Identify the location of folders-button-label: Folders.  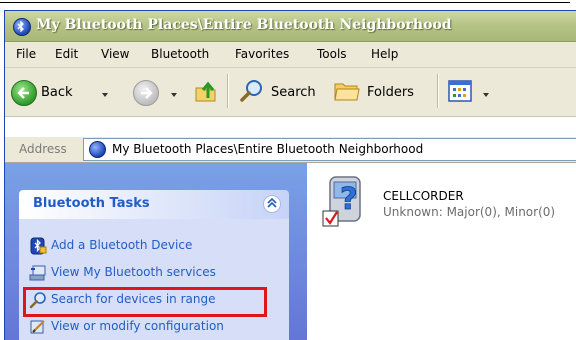
(390, 92).